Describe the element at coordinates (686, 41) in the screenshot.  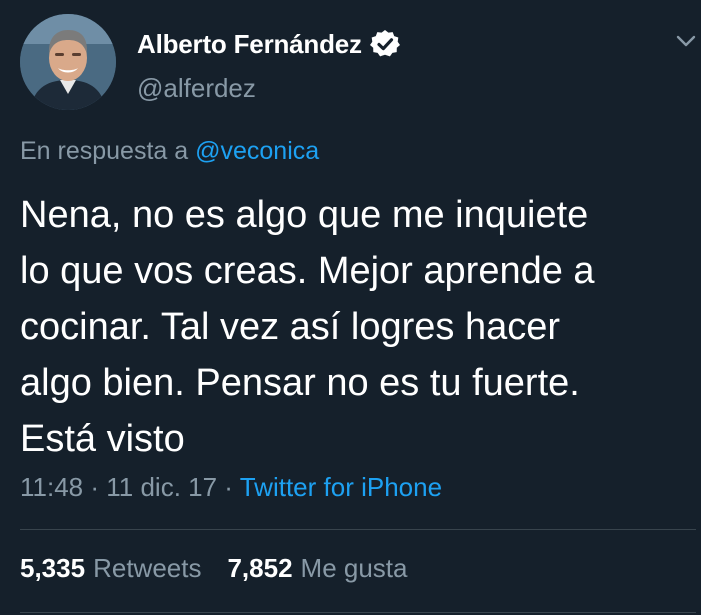
I see `chevron-down-icon` at that location.